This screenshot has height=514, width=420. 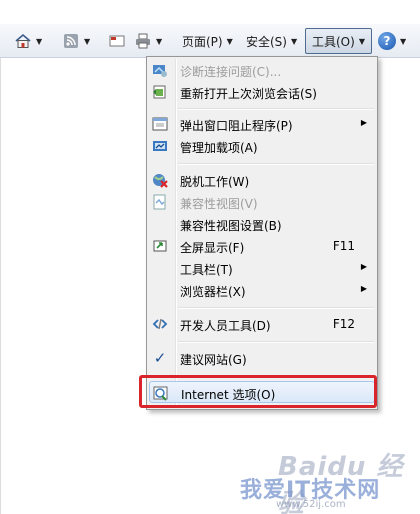 What do you see at coordinates (160, 92) in the screenshot?
I see `reopen-session-icon` at bounding box center [160, 92].